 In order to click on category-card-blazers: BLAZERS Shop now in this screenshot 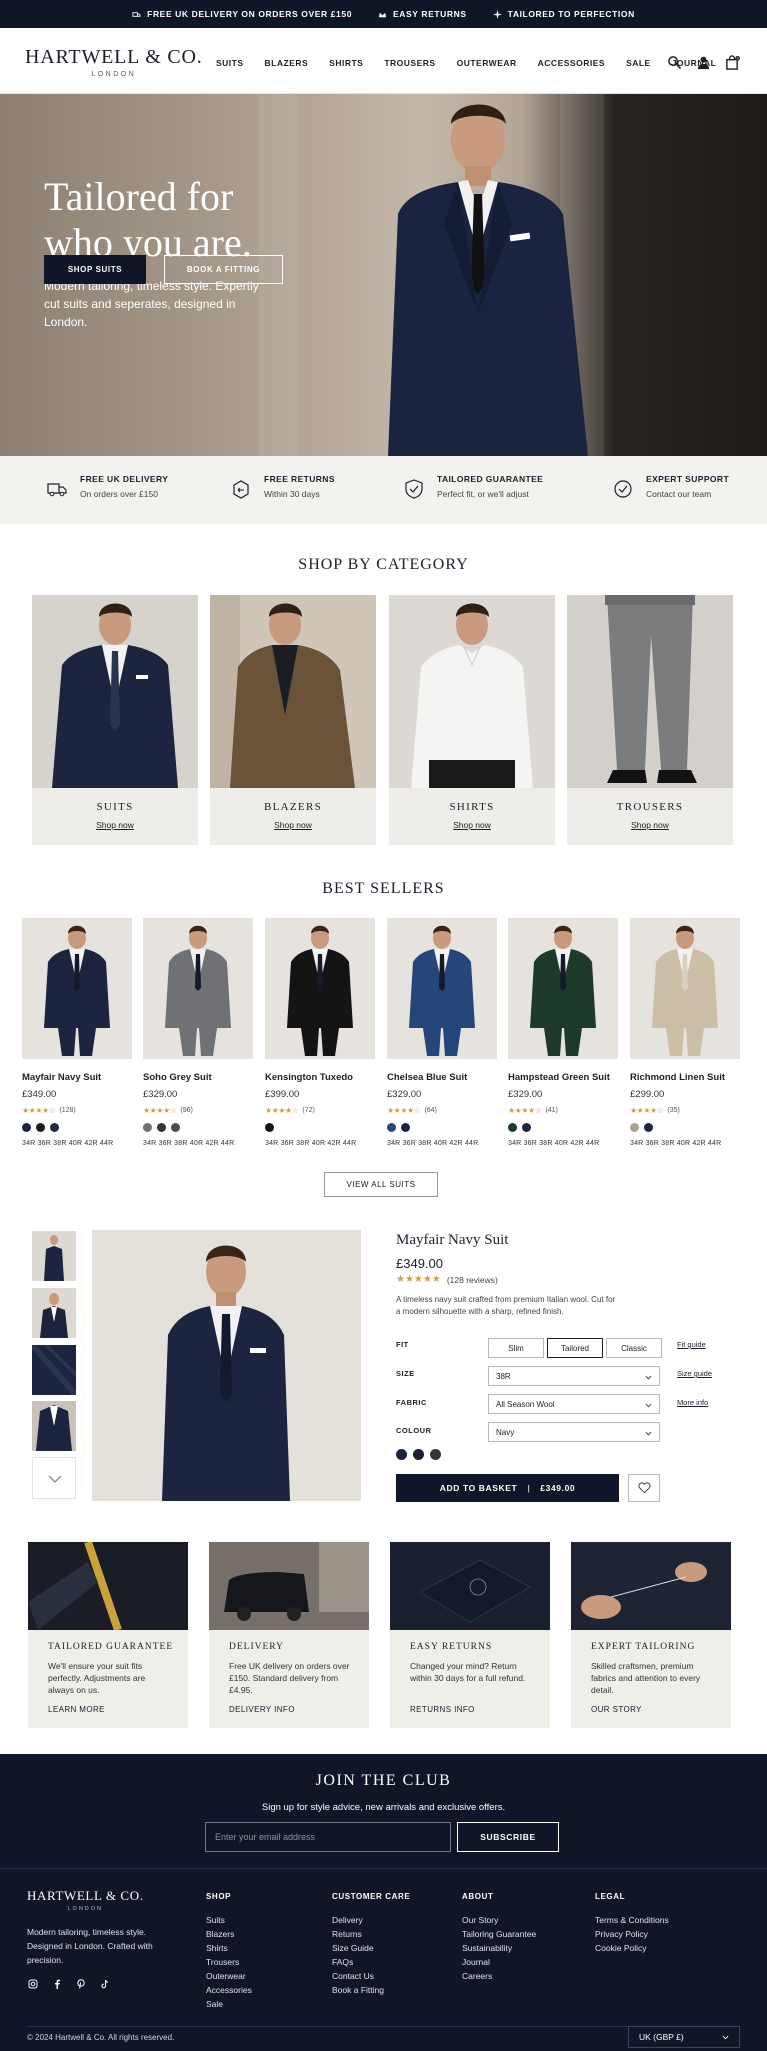, I will do `click(293, 720)`.